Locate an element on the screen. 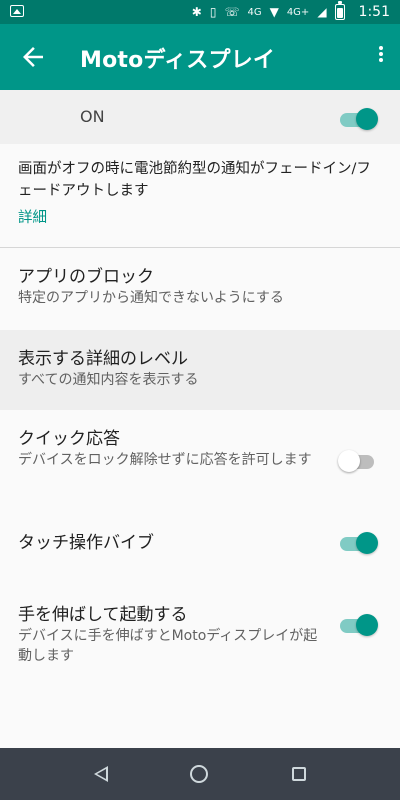  vibrate-icon: ▯ is located at coordinates (213, 12).